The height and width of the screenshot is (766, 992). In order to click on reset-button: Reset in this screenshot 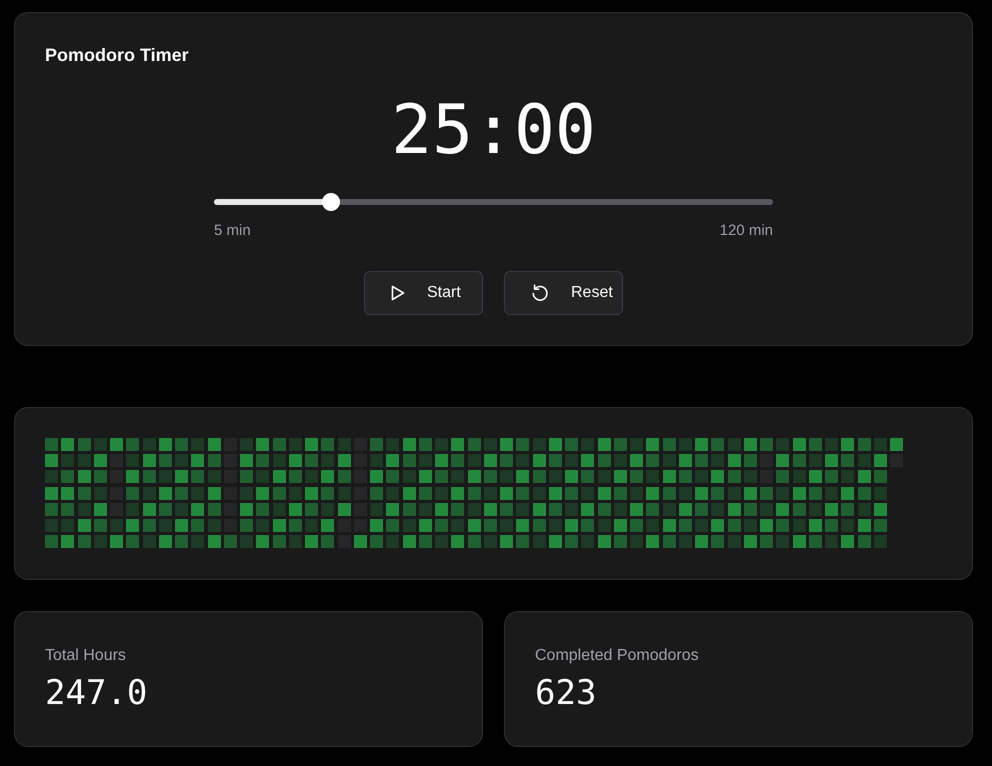, I will do `click(563, 293)`.